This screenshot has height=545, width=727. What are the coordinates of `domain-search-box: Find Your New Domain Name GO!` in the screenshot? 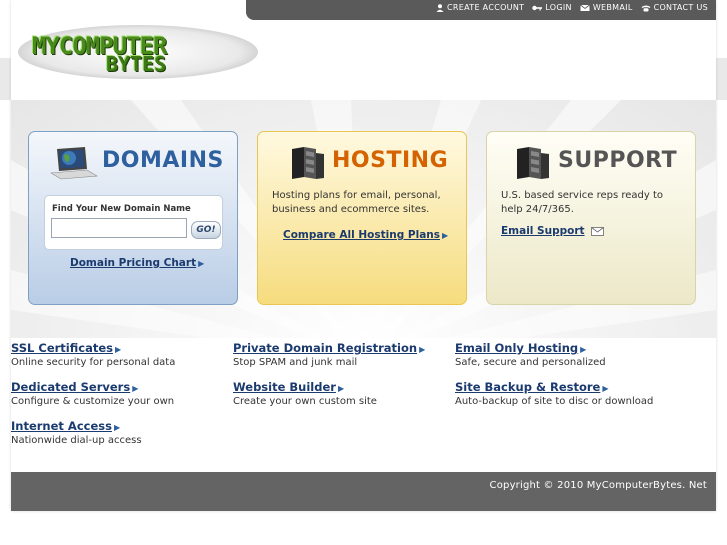 It's located at (133, 222).